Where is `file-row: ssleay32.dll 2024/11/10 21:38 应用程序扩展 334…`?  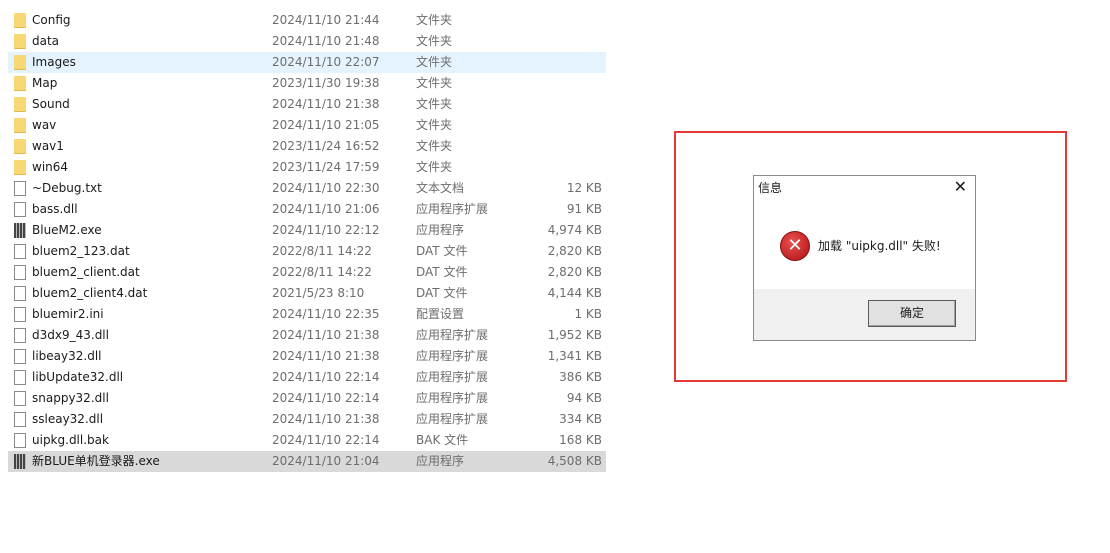
file-row: ssleay32.dll 2024/11/10 21:38 应用程序扩展 334… is located at coordinates (307, 419).